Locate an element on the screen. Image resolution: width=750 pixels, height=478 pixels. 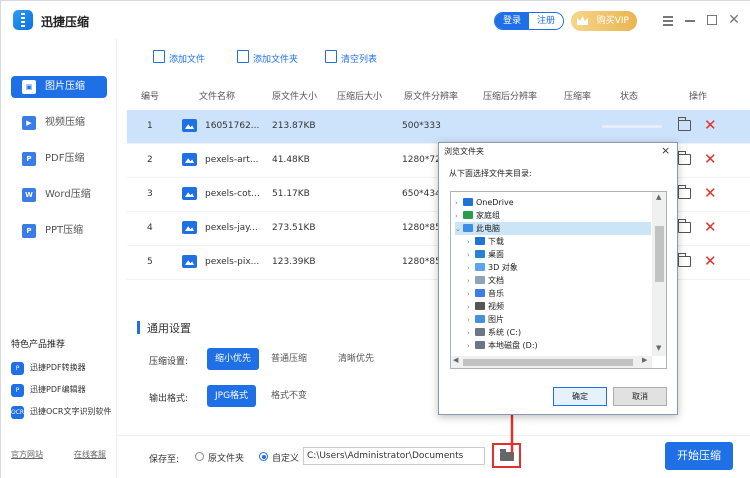
col-orig-res: 原文件分辨率 is located at coordinates (431, 97).